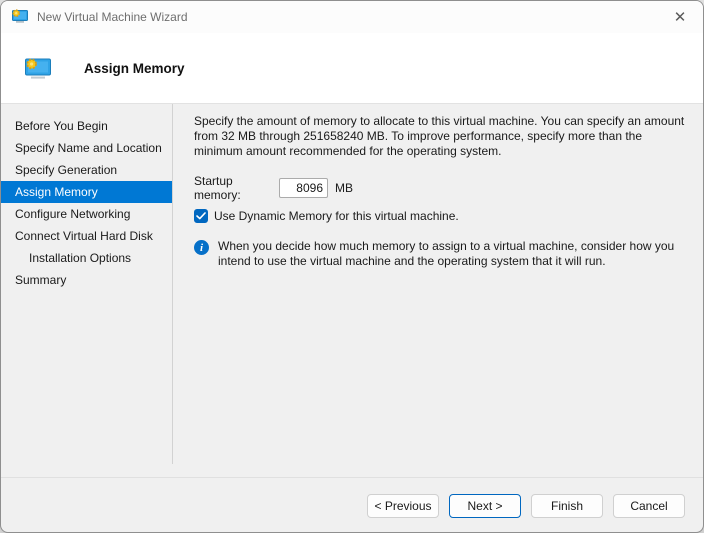 This screenshot has width=704, height=533. Describe the element at coordinates (86, 126) in the screenshot. I see `sidebar-item-before-you-begin: Before You Begin` at that location.